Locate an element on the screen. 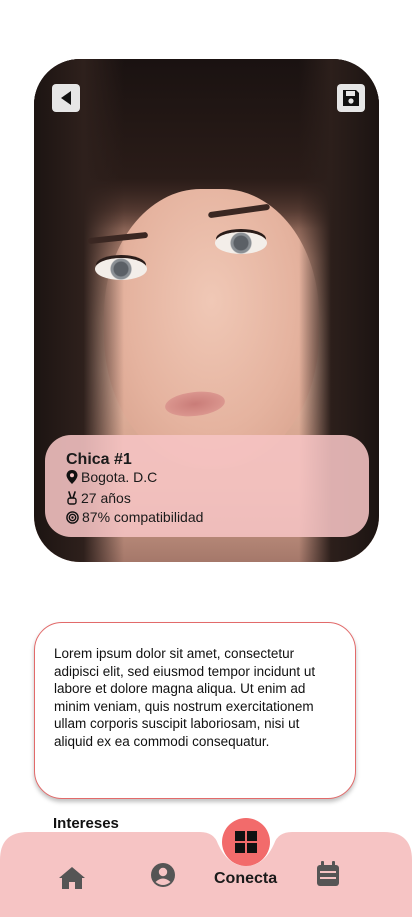  nav-calendar is located at coordinates (328, 874).